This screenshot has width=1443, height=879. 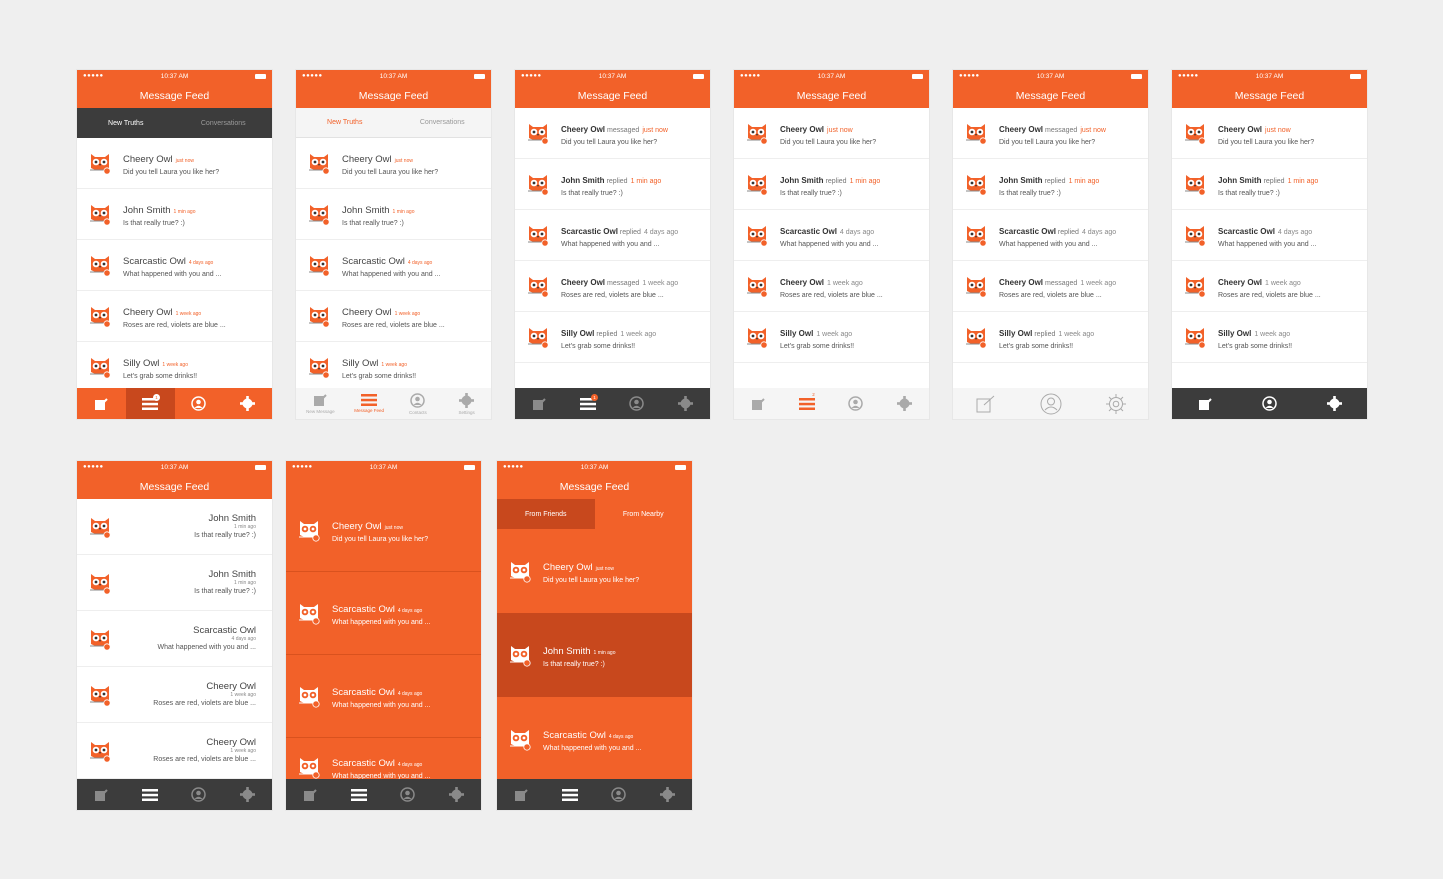 I want to click on tab-from-friends: From Friends, so click(x=546, y=514).